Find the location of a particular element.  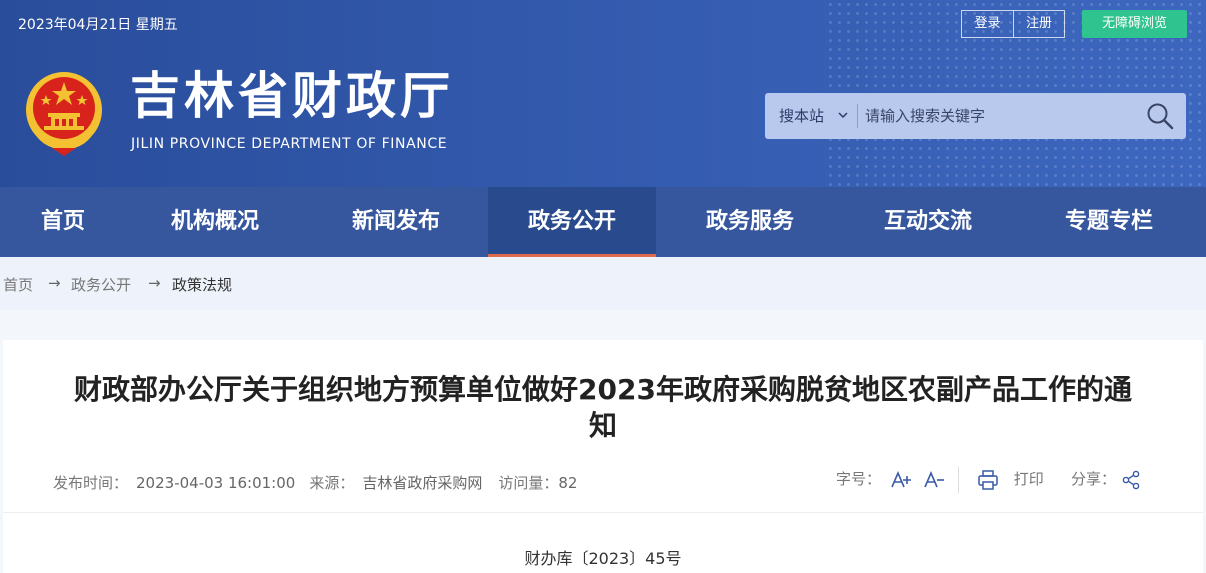

breadcrumb-current: 政策法规 is located at coordinates (202, 285).